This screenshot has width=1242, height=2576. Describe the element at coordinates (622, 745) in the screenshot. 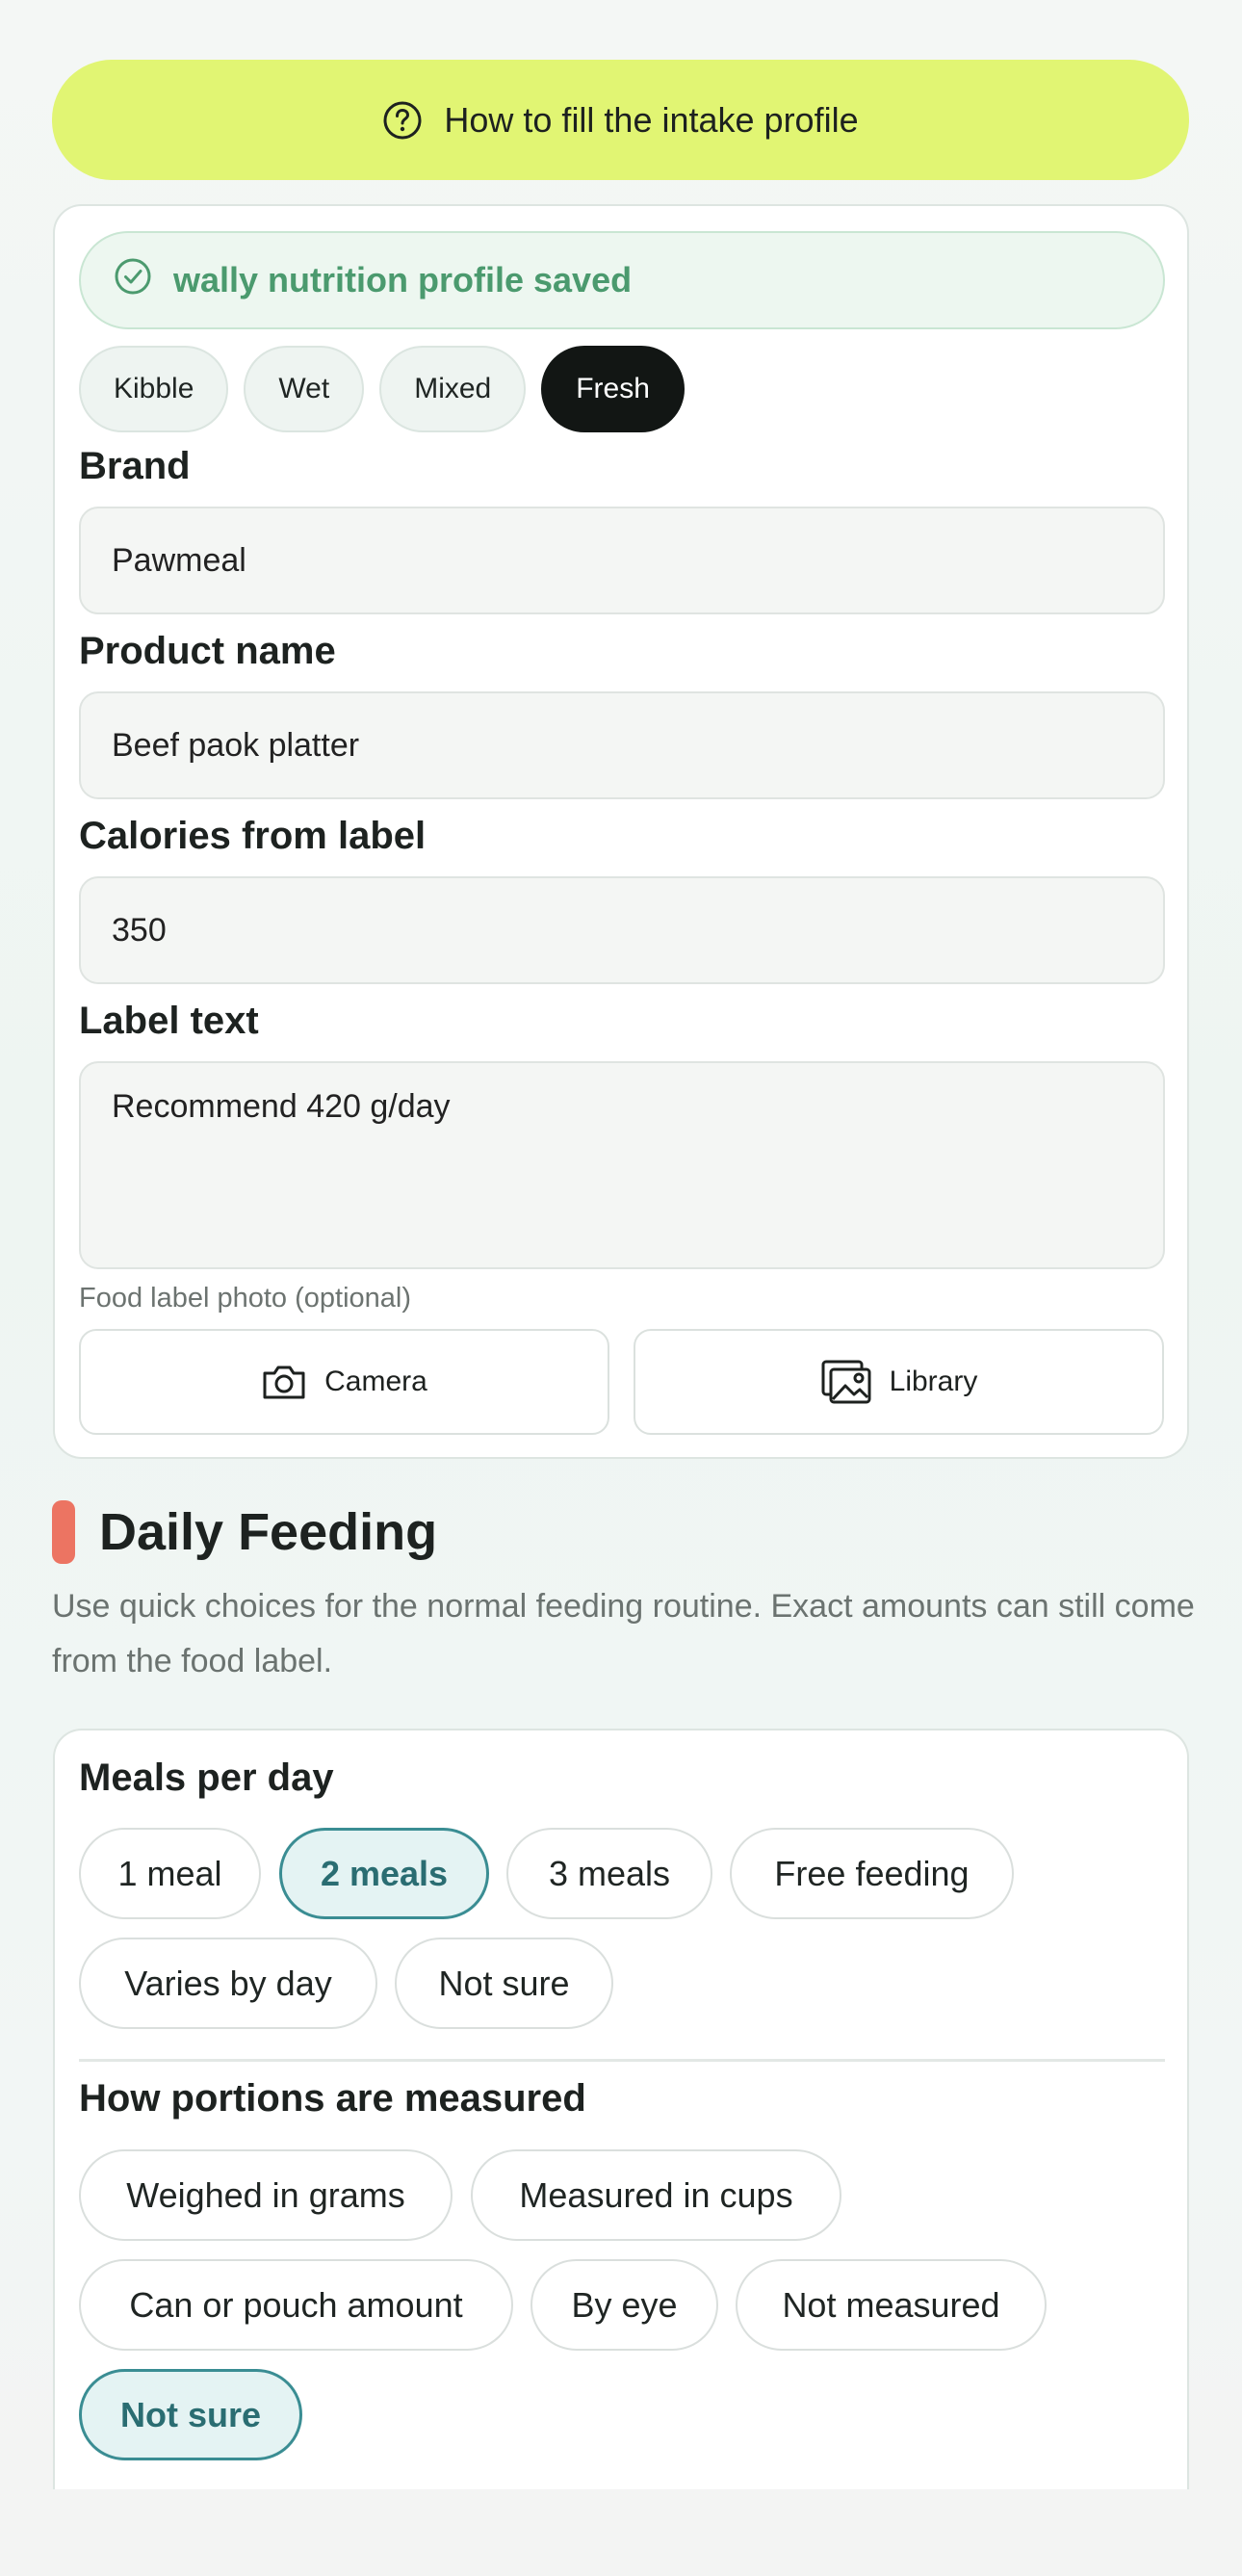

I see `product-name-input: Beef paok platter` at that location.